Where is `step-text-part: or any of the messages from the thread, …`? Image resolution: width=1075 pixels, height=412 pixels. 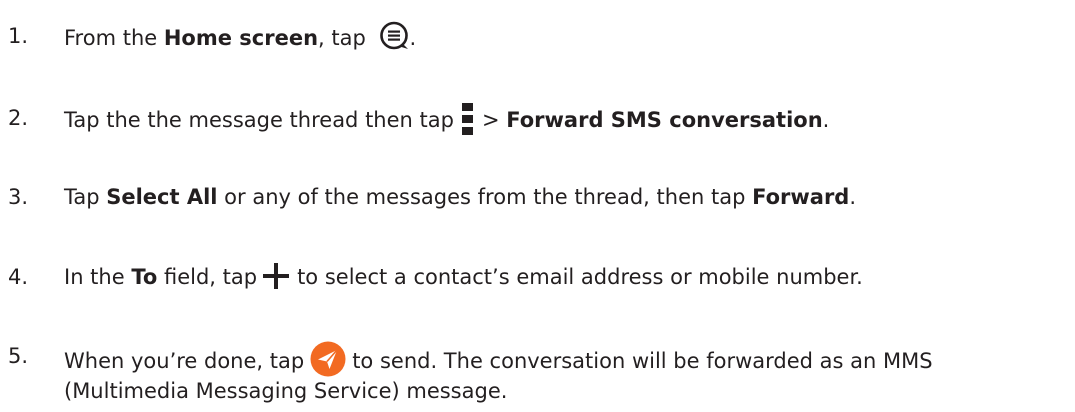 step-text-part: or any of the messages from the thread, … is located at coordinates (485, 197).